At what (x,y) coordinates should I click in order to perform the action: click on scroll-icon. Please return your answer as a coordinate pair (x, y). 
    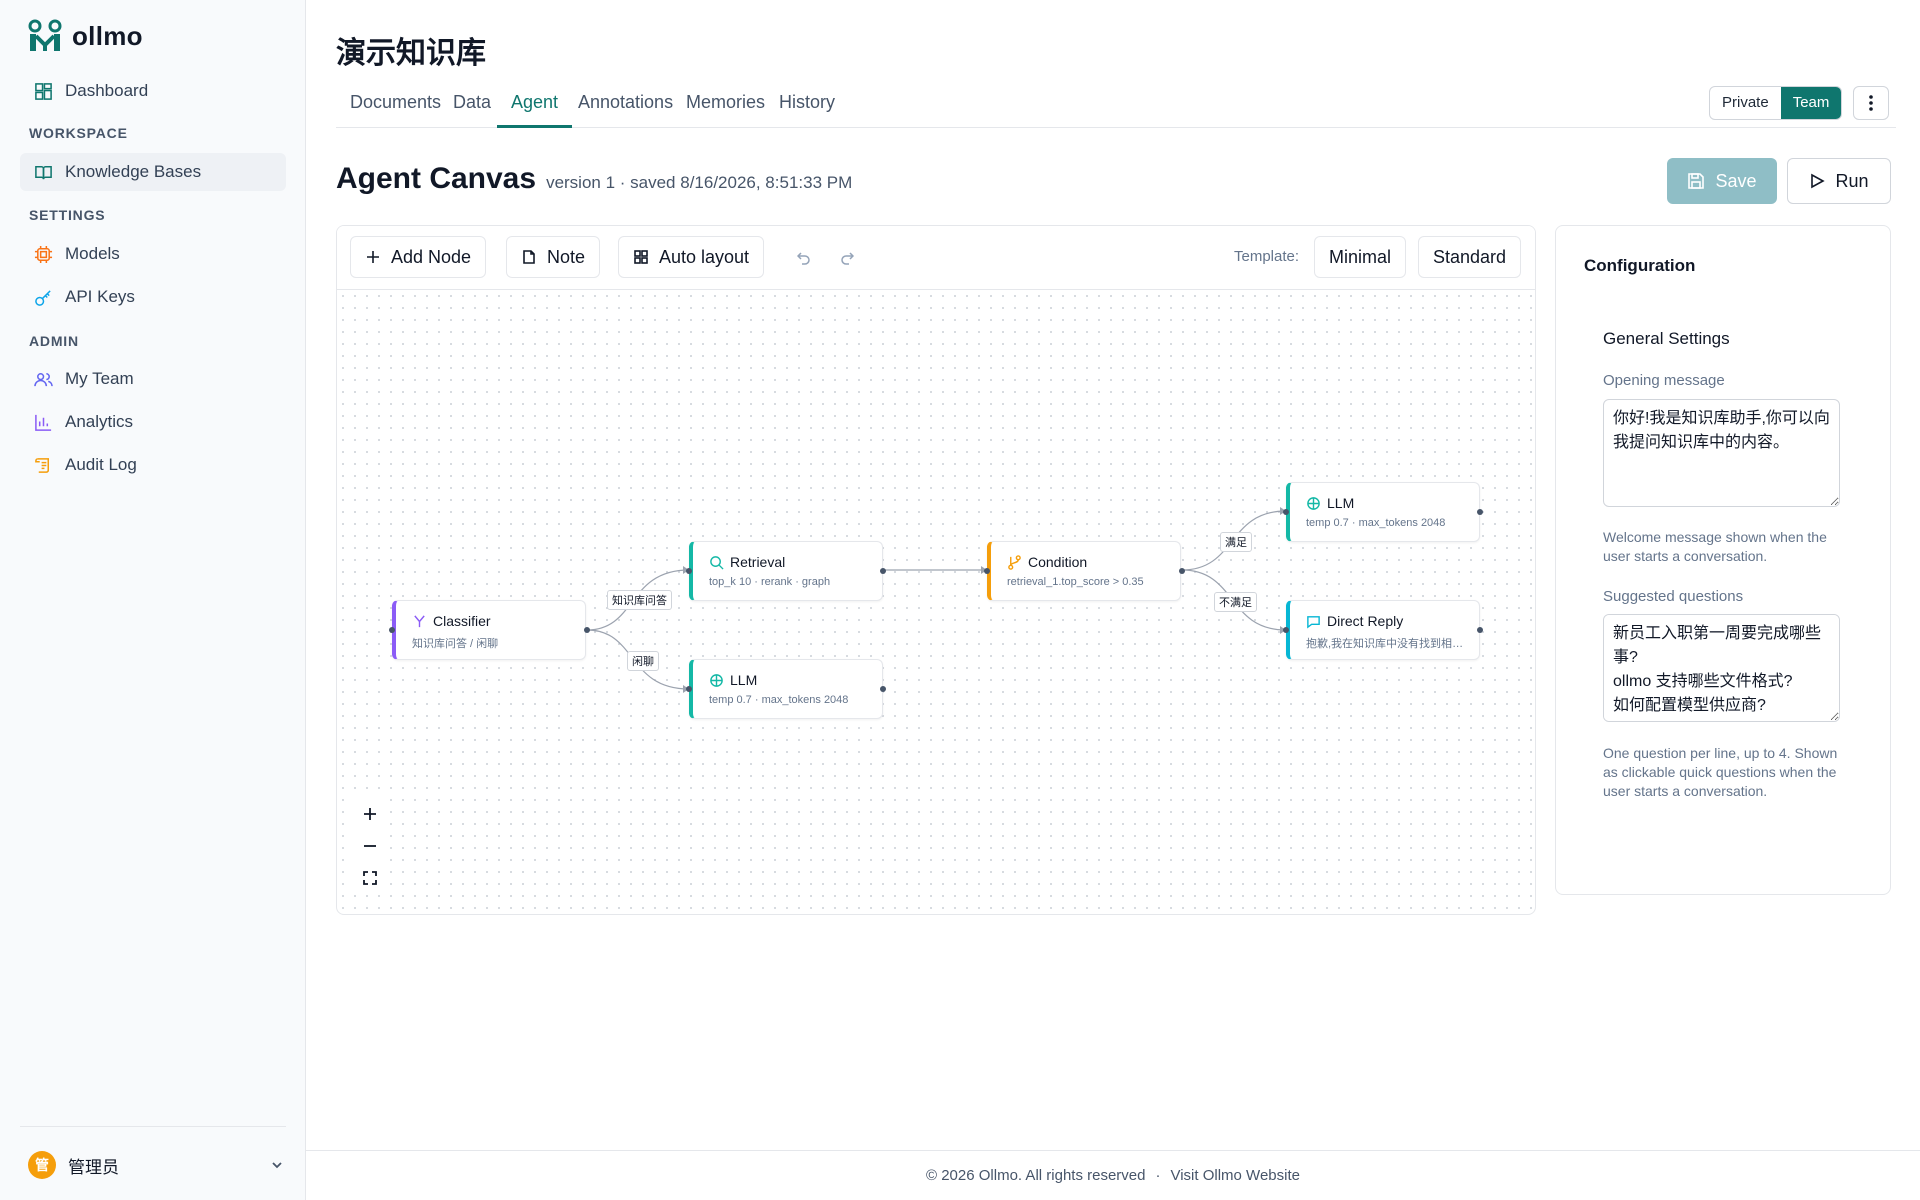
    Looking at the image, I should click on (42, 465).